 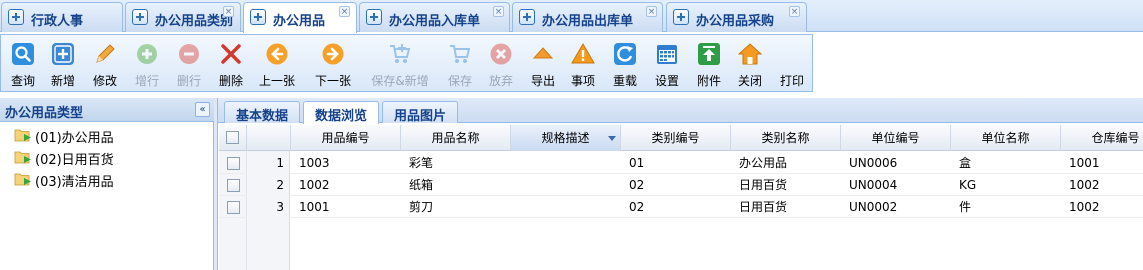 What do you see at coordinates (314, 185) in the screenshot?
I see `cell-item-code: 1002` at bounding box center [314, 185].